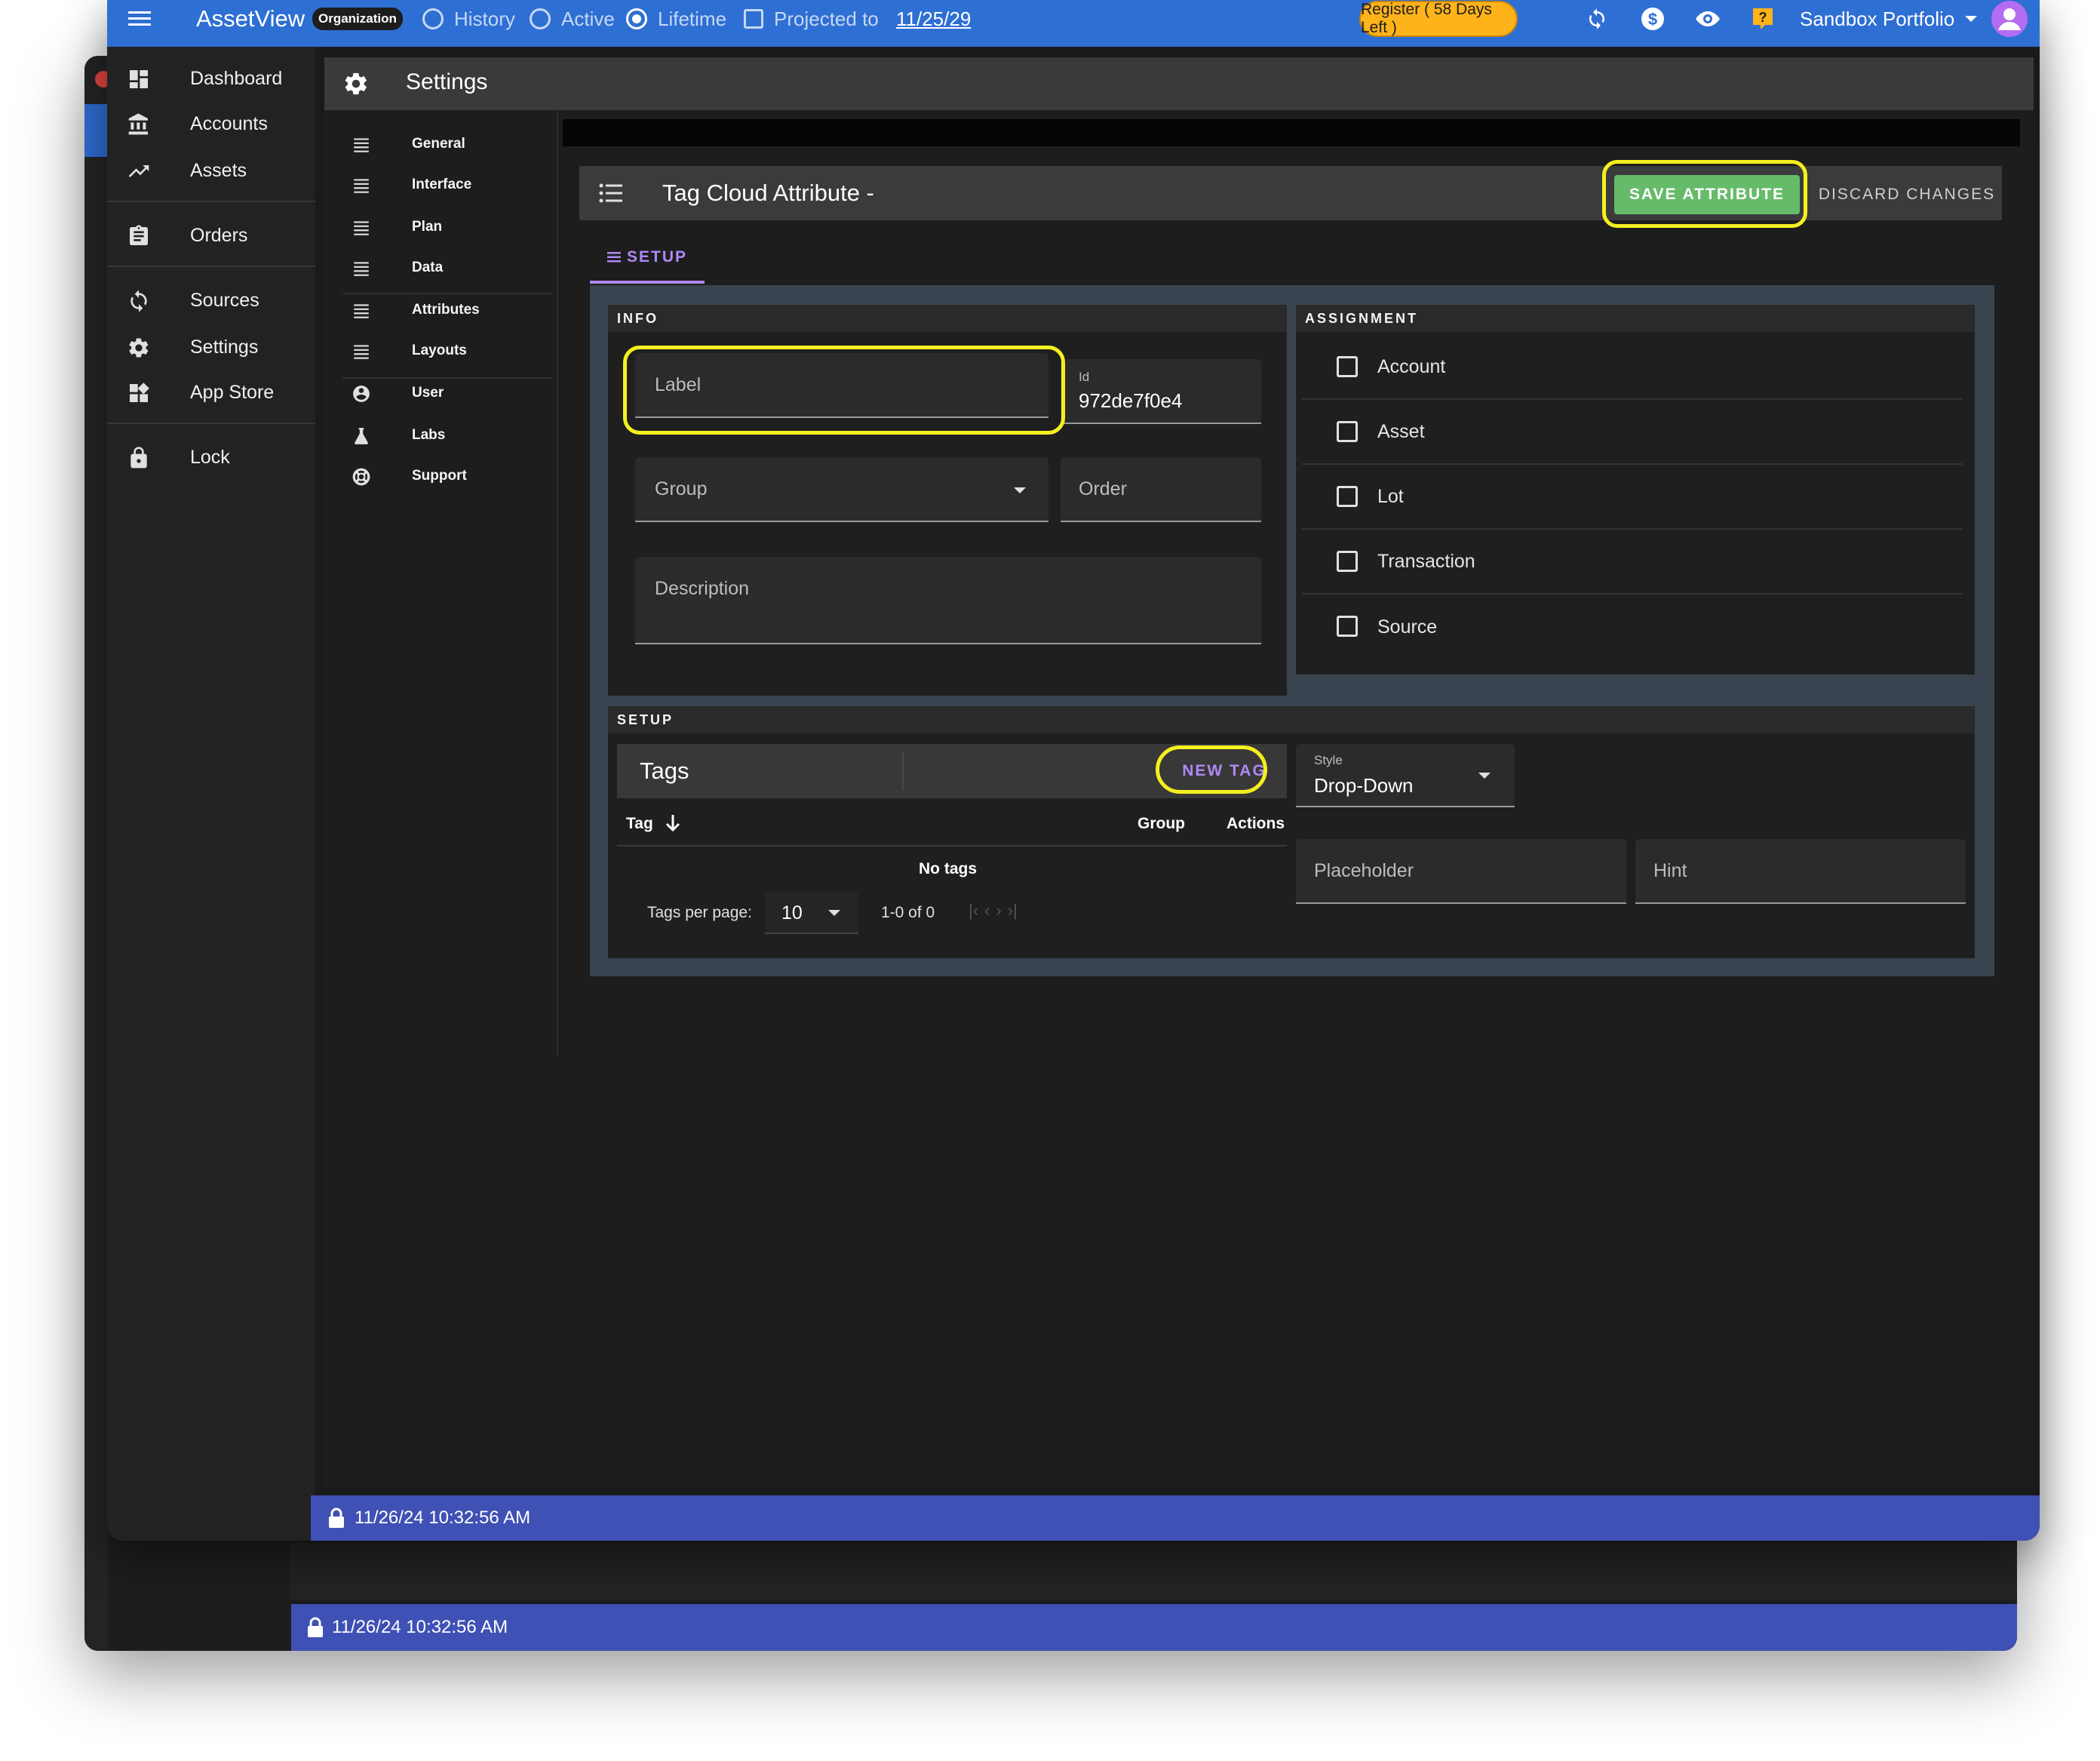  Describe the element at coordinates (429, 435) in the screenshot. I see `settings-menu-label: Labs` at that location.